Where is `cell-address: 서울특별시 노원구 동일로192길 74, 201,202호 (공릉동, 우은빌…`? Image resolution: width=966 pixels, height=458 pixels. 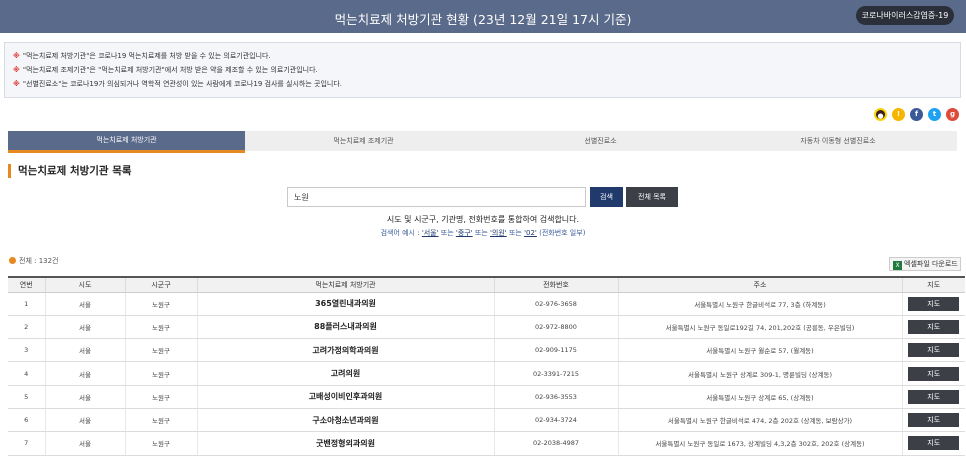
cell-address: 서울특별시 노원구 동일로192길 74, 201,202호 (공릉동, 우은빌… is located at coordinates (759, 327).